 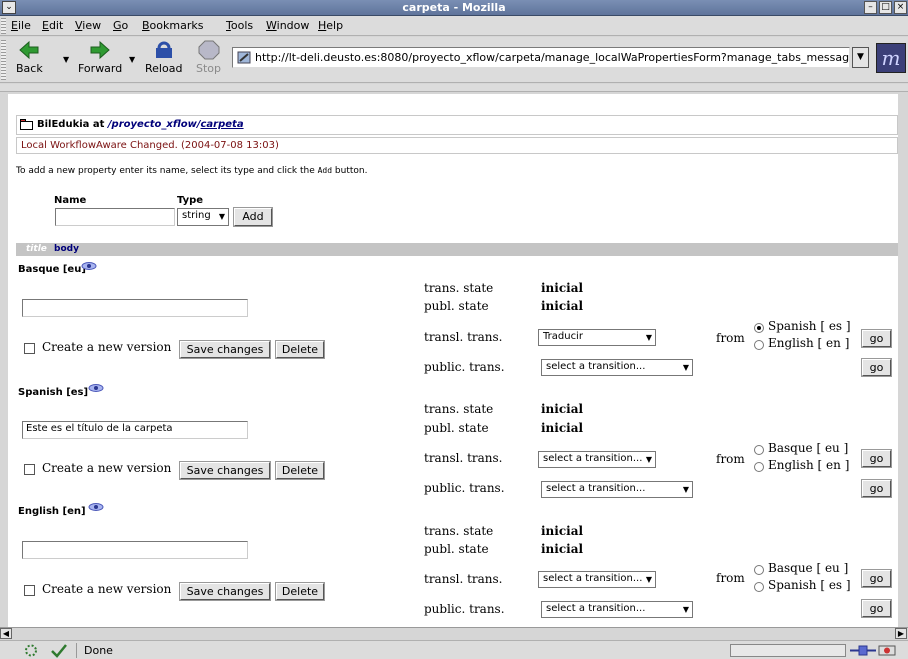 I want to click on lang-title-english: English [en], so click(x=52, y=511).